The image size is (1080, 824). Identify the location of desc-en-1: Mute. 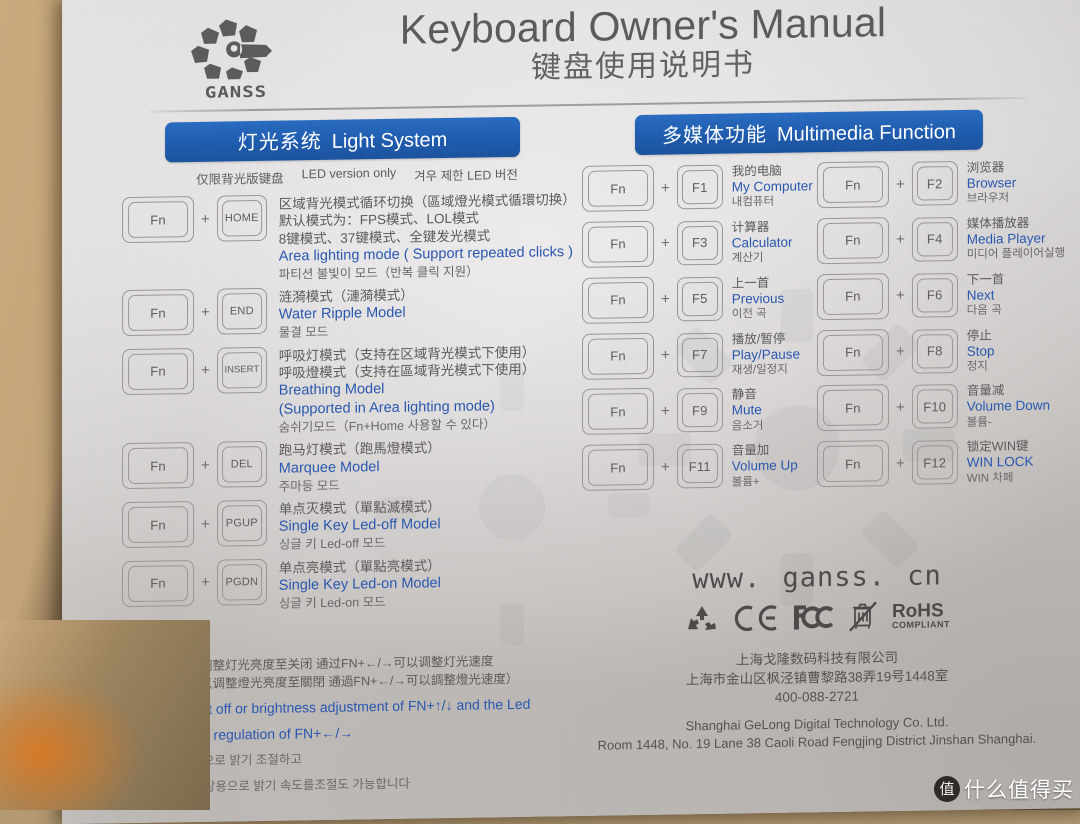
(746, 410).